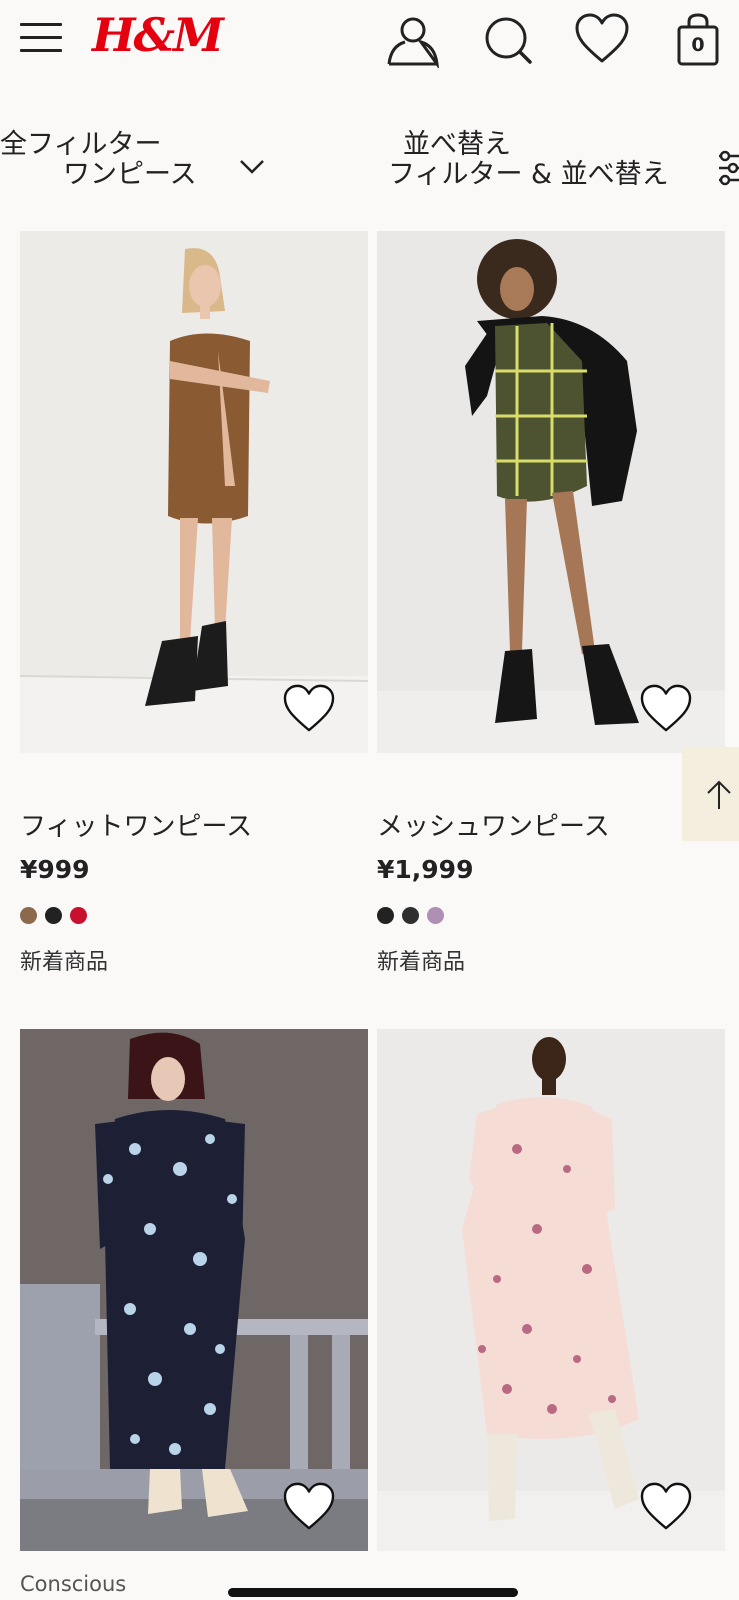 The height and width of the screenshot is (1600, 739). Describe the element at coordinates (602, 40) in the screenshot. I see `favourites-icon` at that location.